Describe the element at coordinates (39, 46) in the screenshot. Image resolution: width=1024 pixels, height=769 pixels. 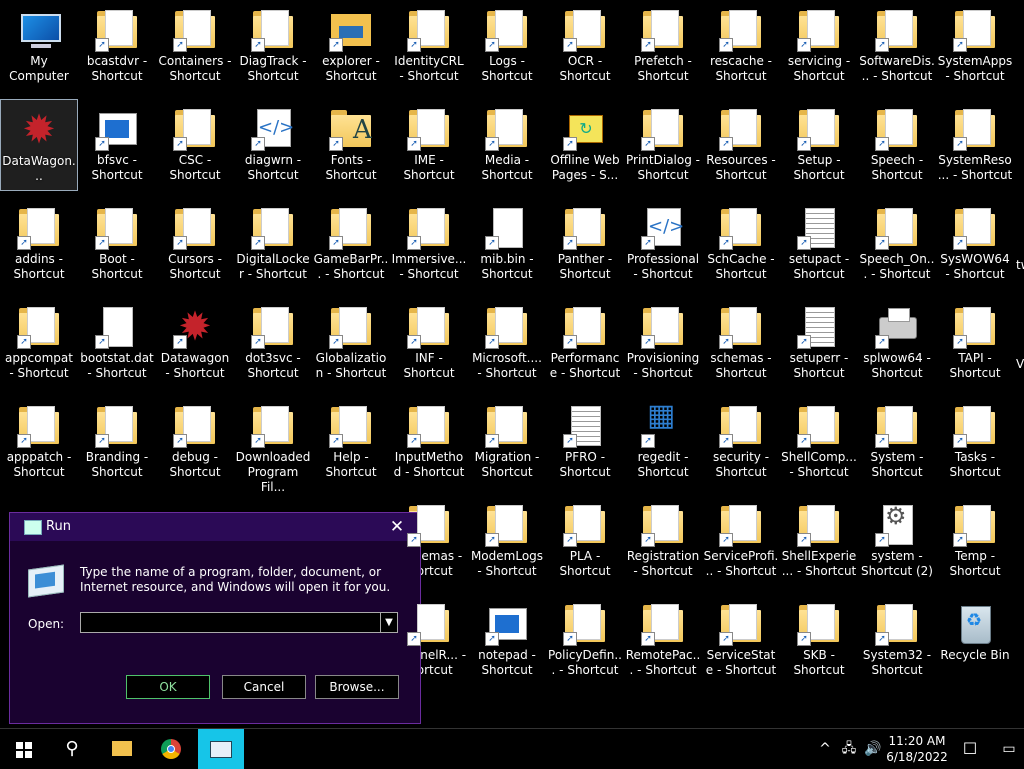
I see `desktop-icon-my-computer: My Computer` at that location.